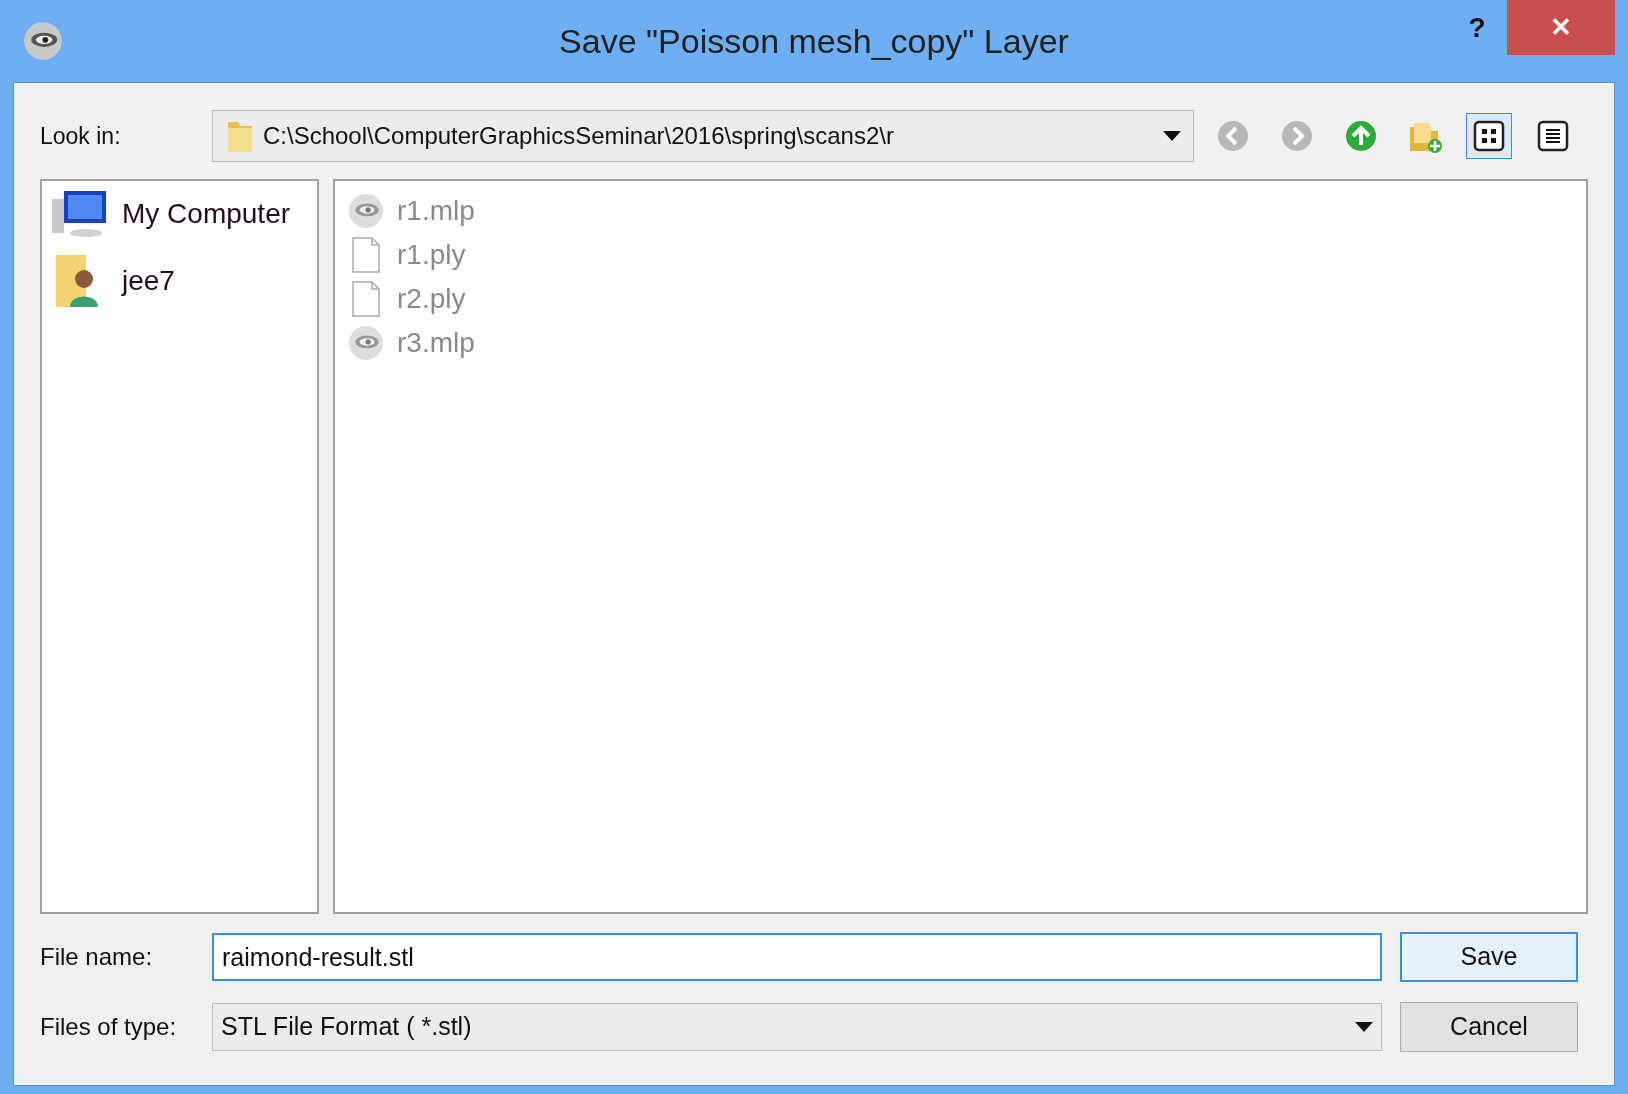 The width and height of the screenshot is (1628, 1094). Describe the element at coordinates (97, 957) in the screenshot. I see `file-name-label: File name:` at that location.